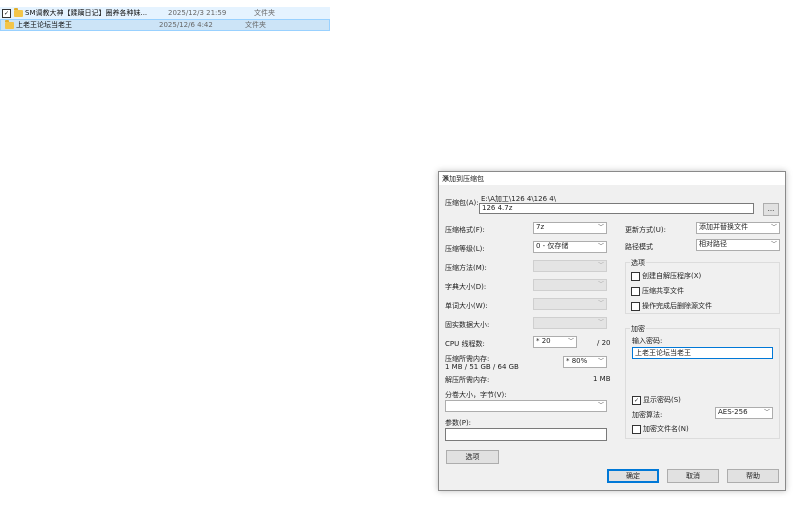 Image resolution: width=800 pixels, height=506 pixels. I want to click on cancel-button: 取消, so click(693, 476).